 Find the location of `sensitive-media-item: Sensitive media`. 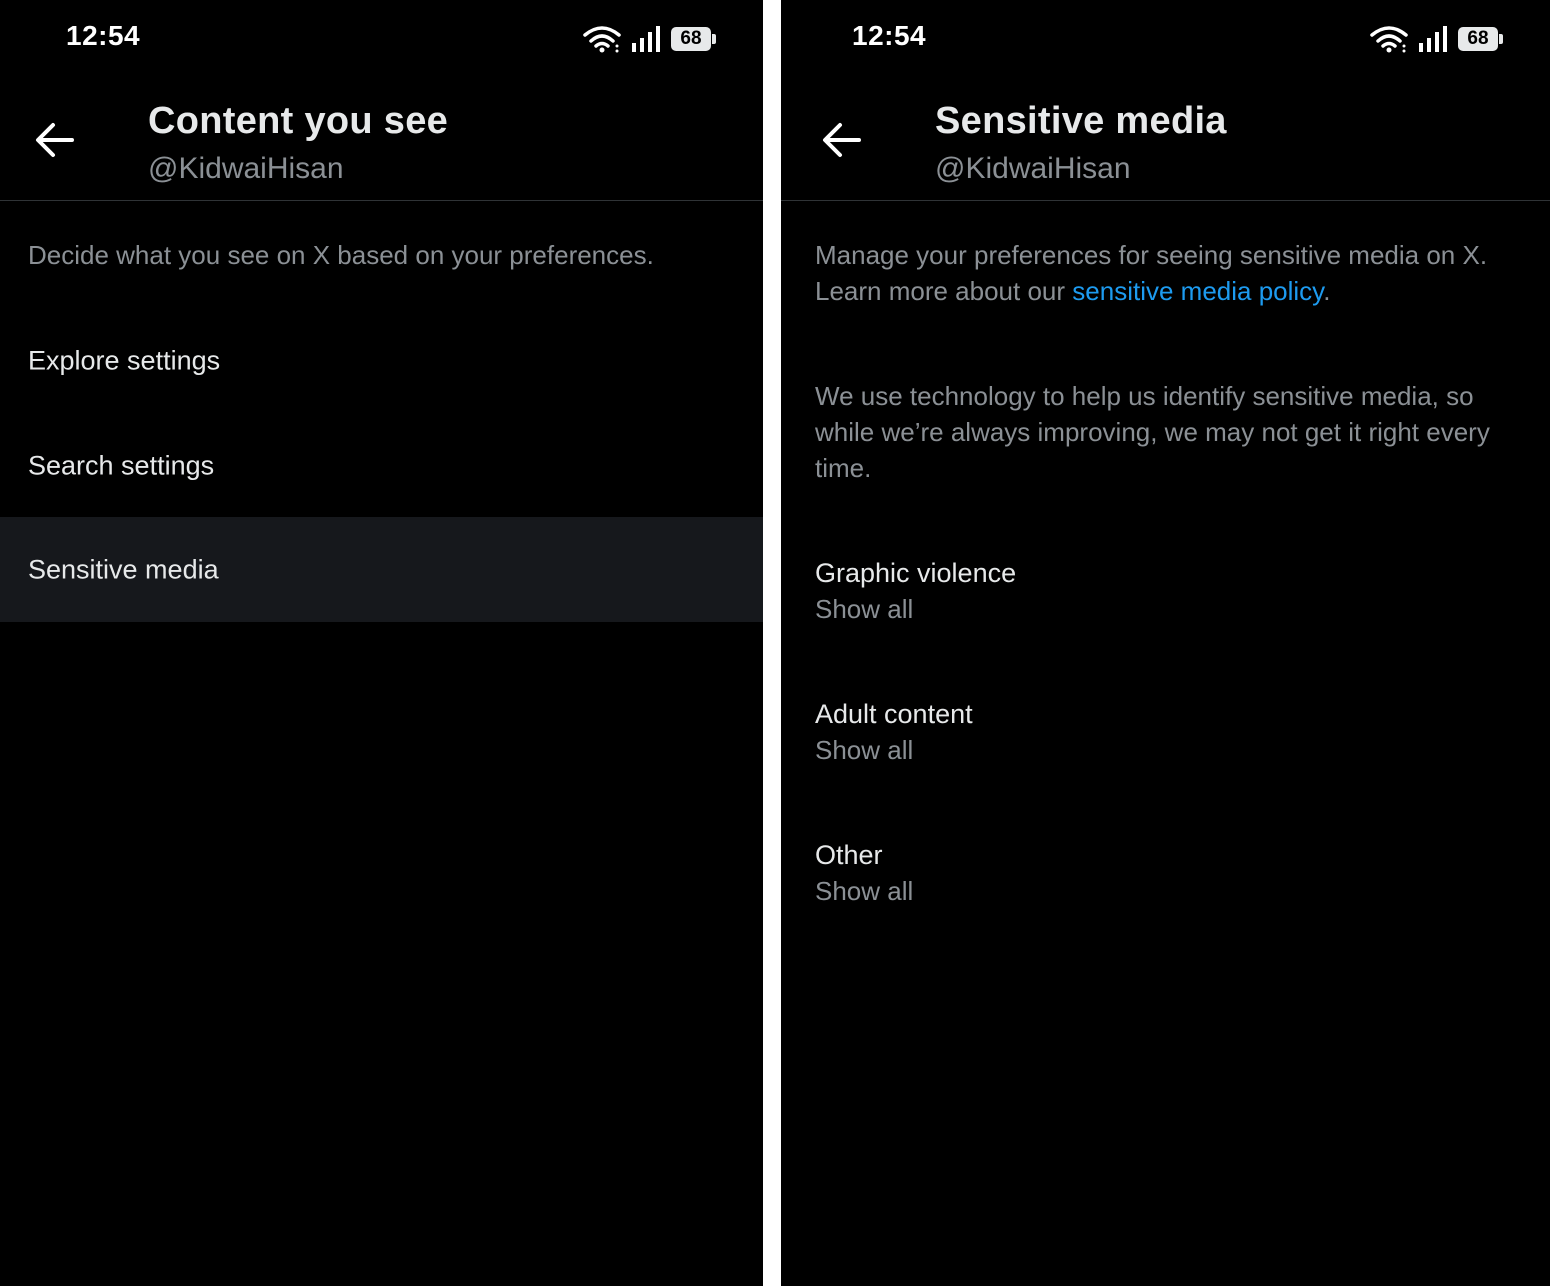

sensitive-media-item: Sensitive media is located at coordinates (381, 569).